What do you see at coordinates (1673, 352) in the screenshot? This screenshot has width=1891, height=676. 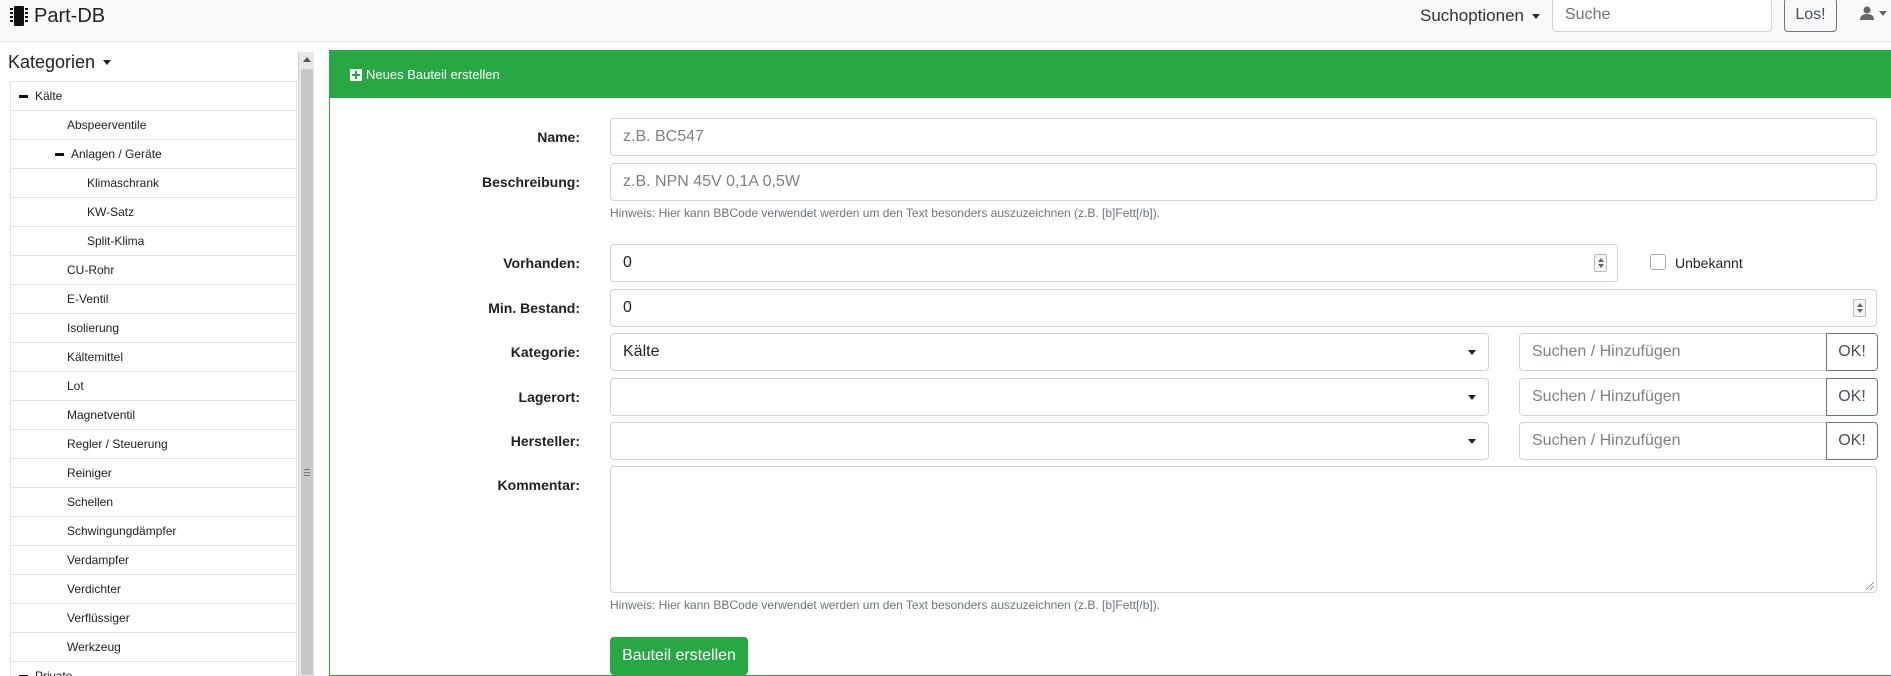 I see `category-search-input` at bounding box center [1673, 352].